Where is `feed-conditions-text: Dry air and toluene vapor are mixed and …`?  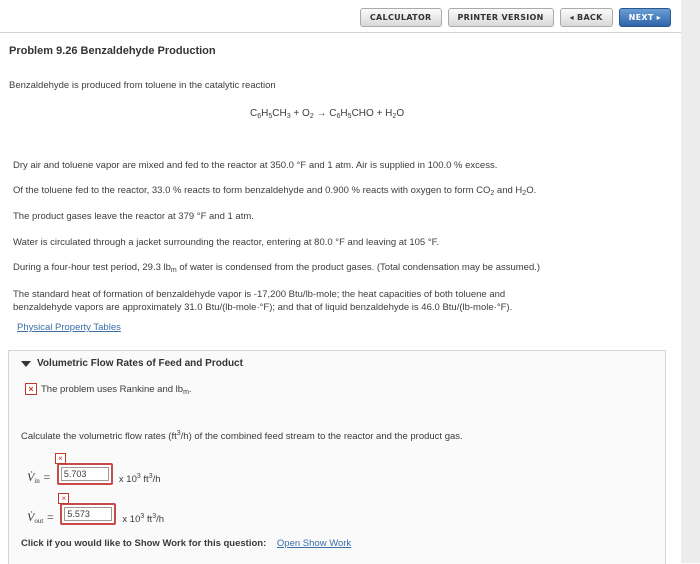 feed-conditions-text: Dry air and toluene vapor are mixed and … is located at coordinates (255, 165).